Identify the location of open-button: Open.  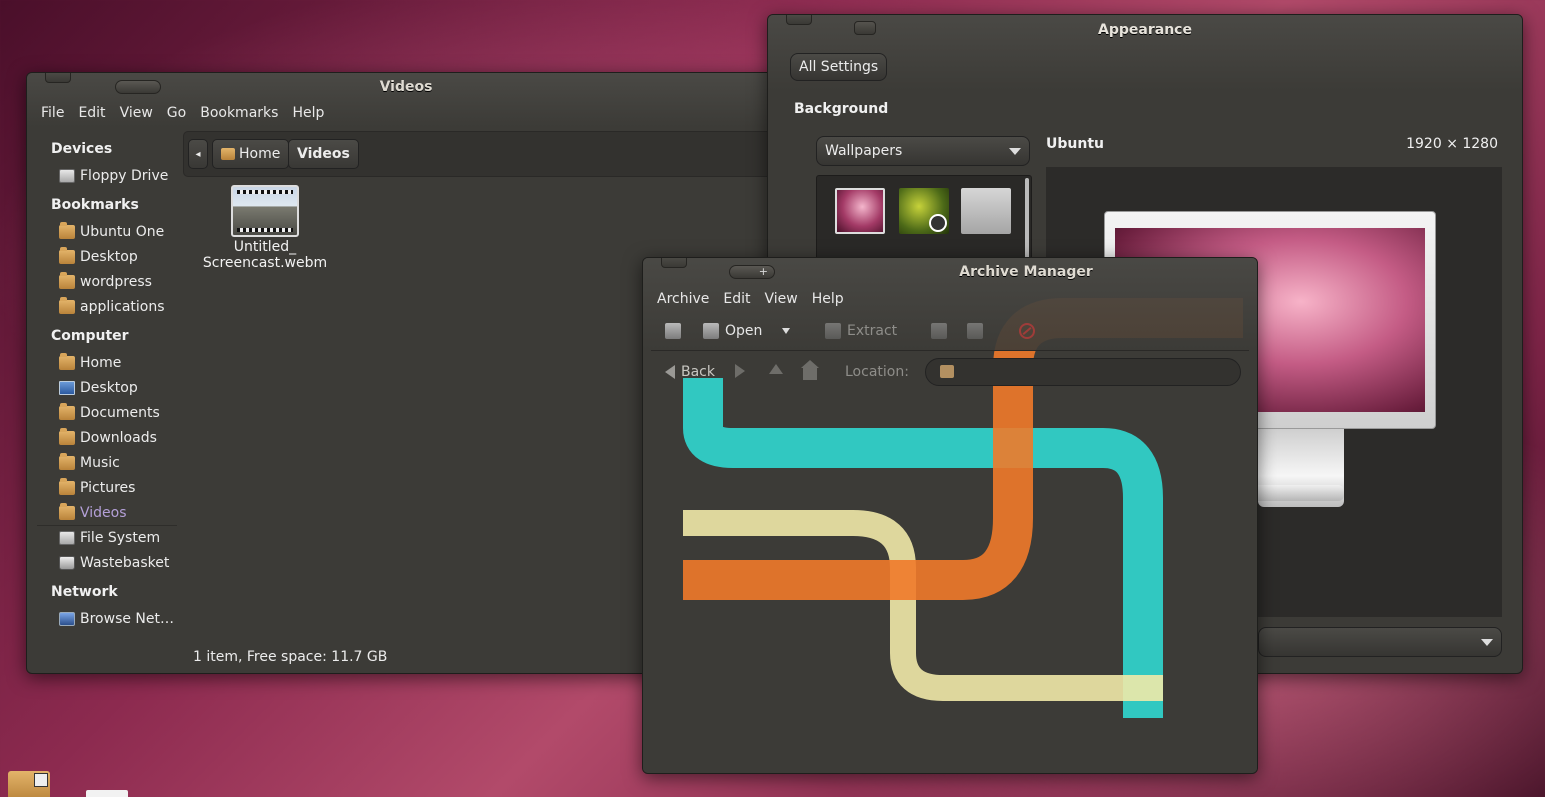
(747, 331).